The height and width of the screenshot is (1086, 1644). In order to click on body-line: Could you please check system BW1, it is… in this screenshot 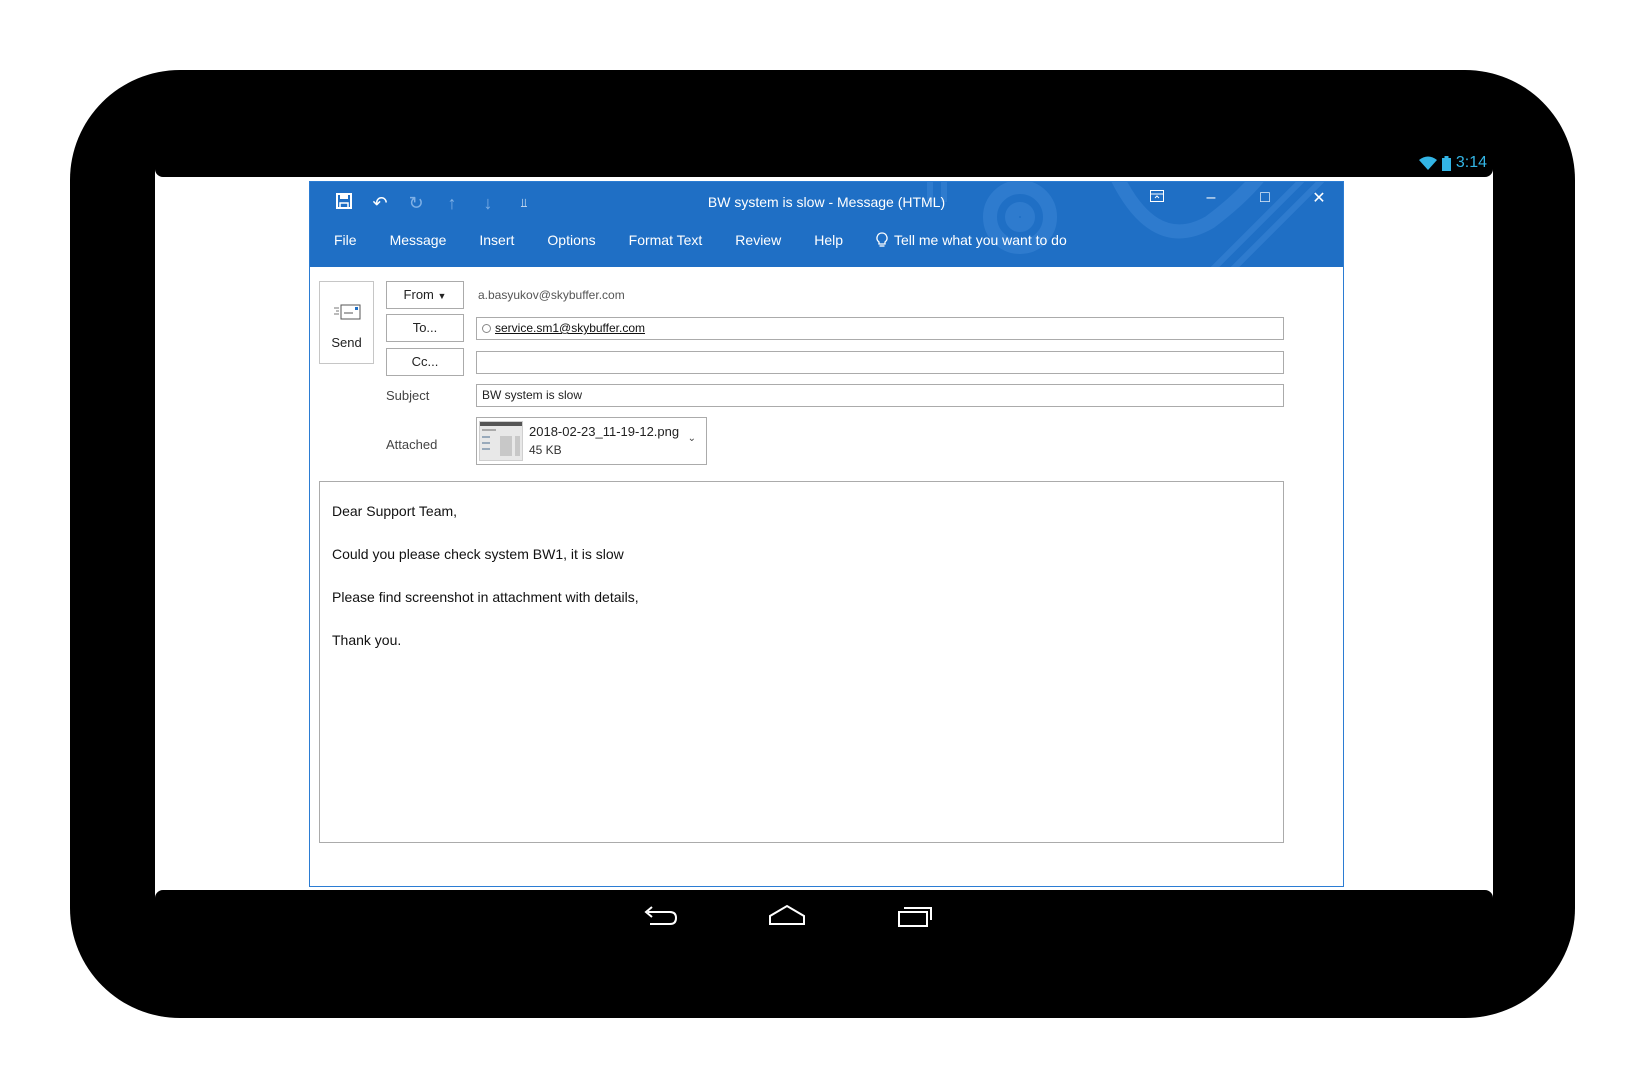, I will do `click(478, 554)`.